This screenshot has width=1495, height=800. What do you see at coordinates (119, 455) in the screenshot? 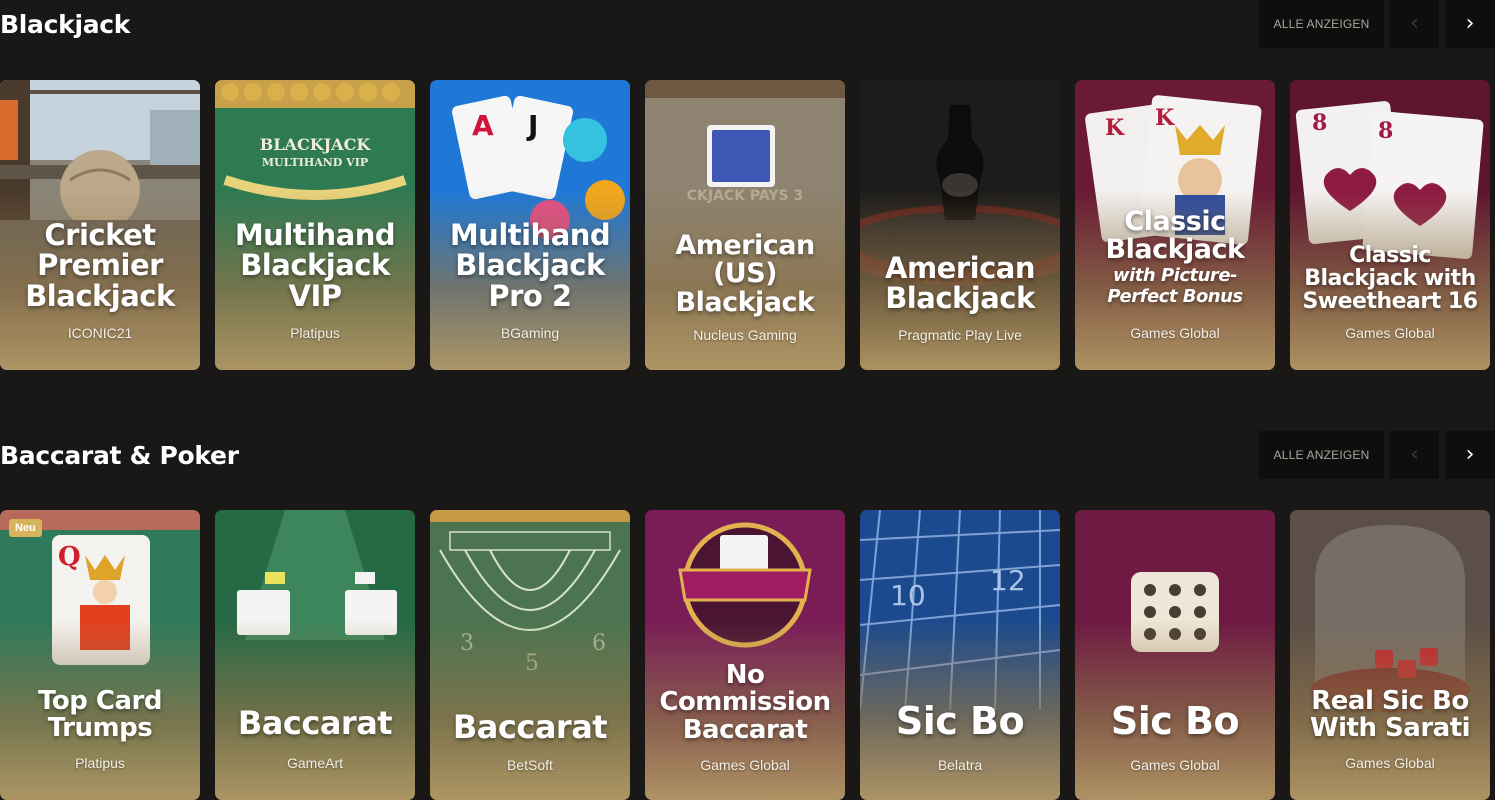
I see `section-title: Baccarat & Poker` at bounding box center [119, 455].